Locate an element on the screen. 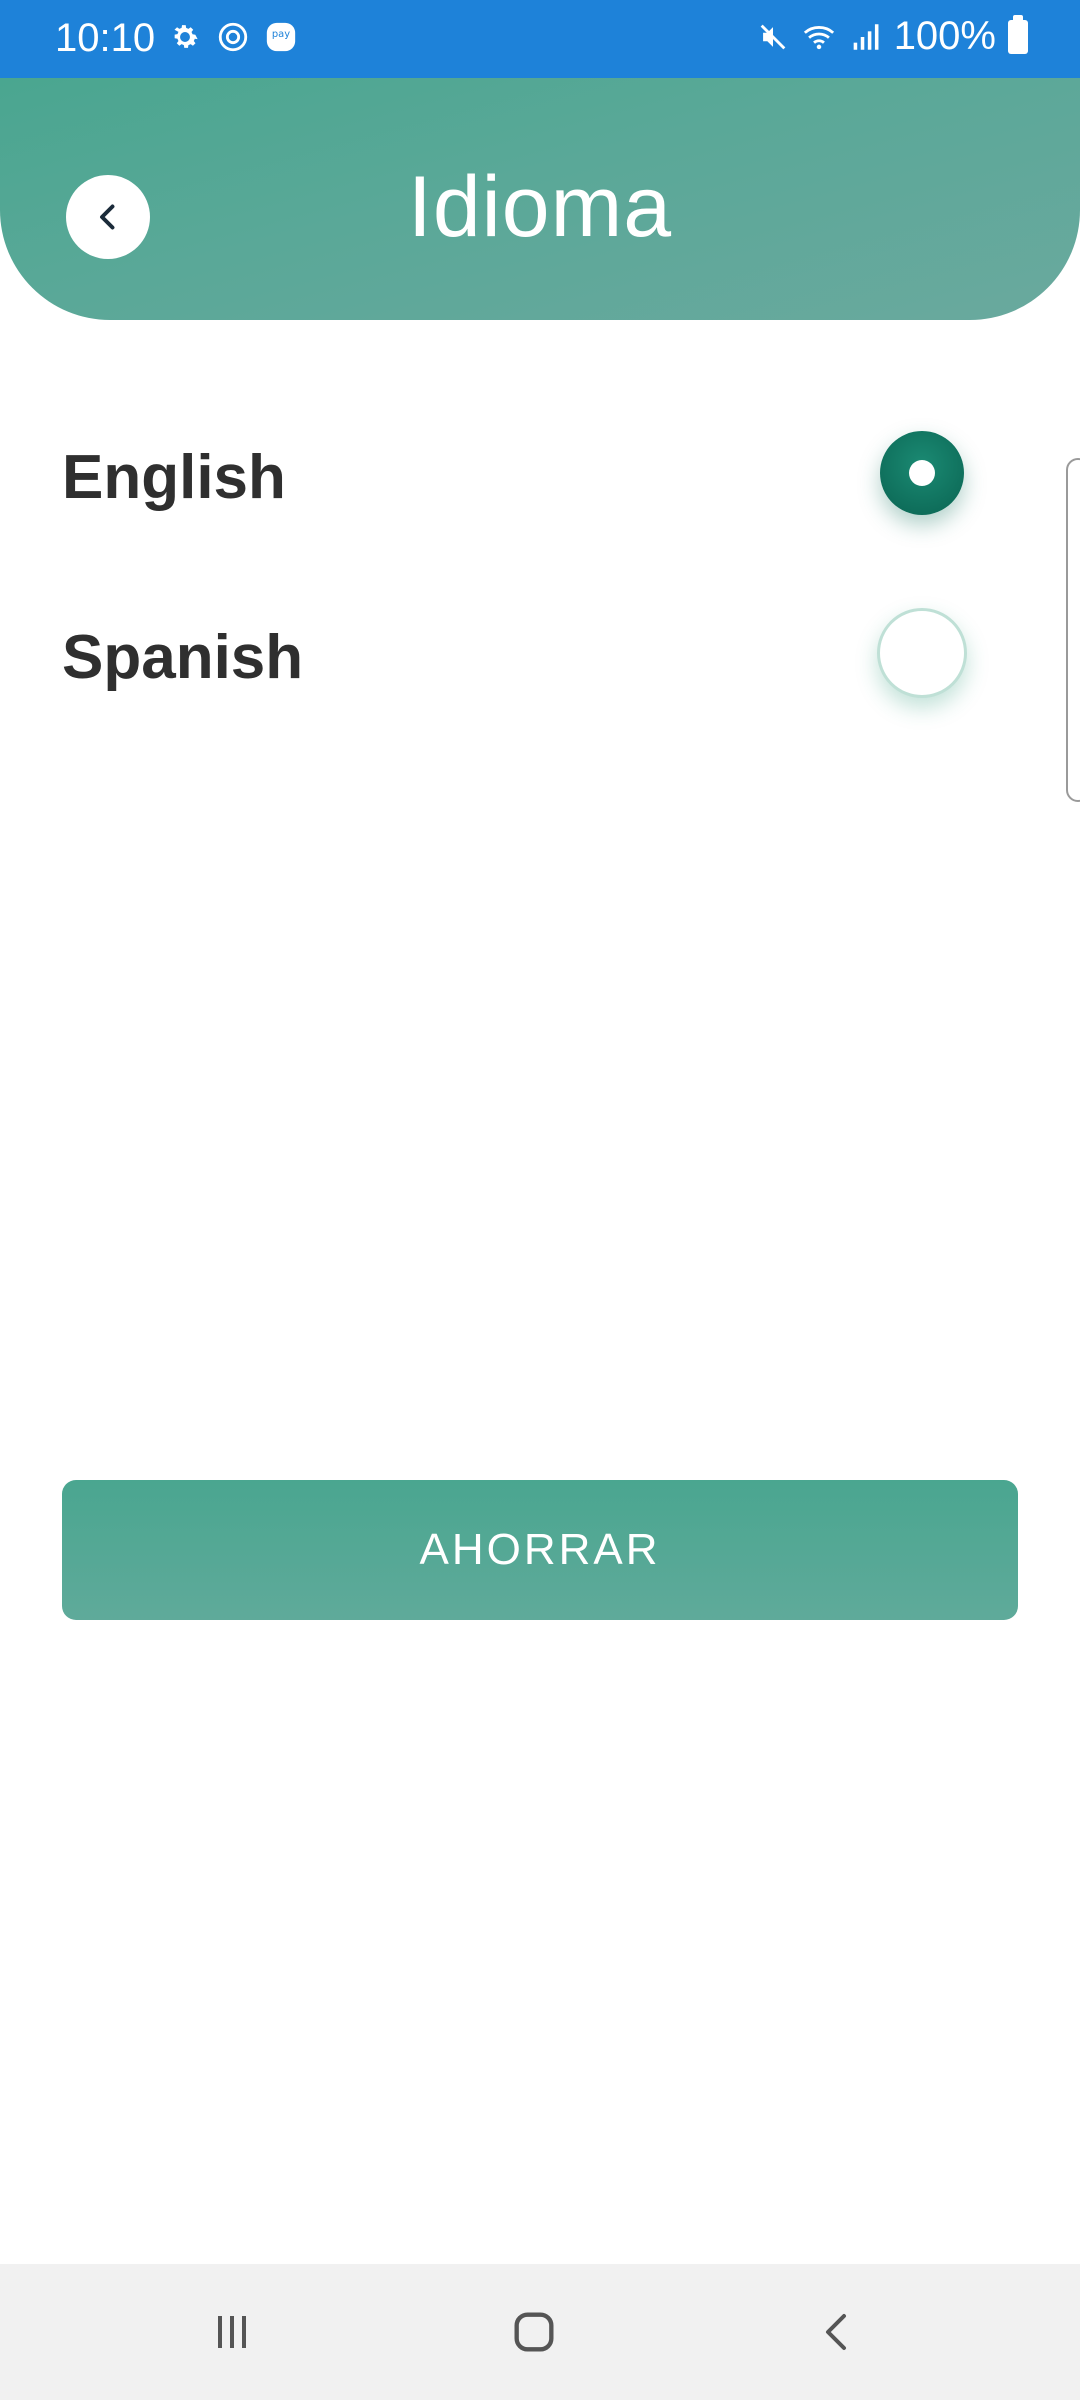 This screenshot has height=2400, width=1080. status-left-icons: pay is located at coordinates (233, 37).